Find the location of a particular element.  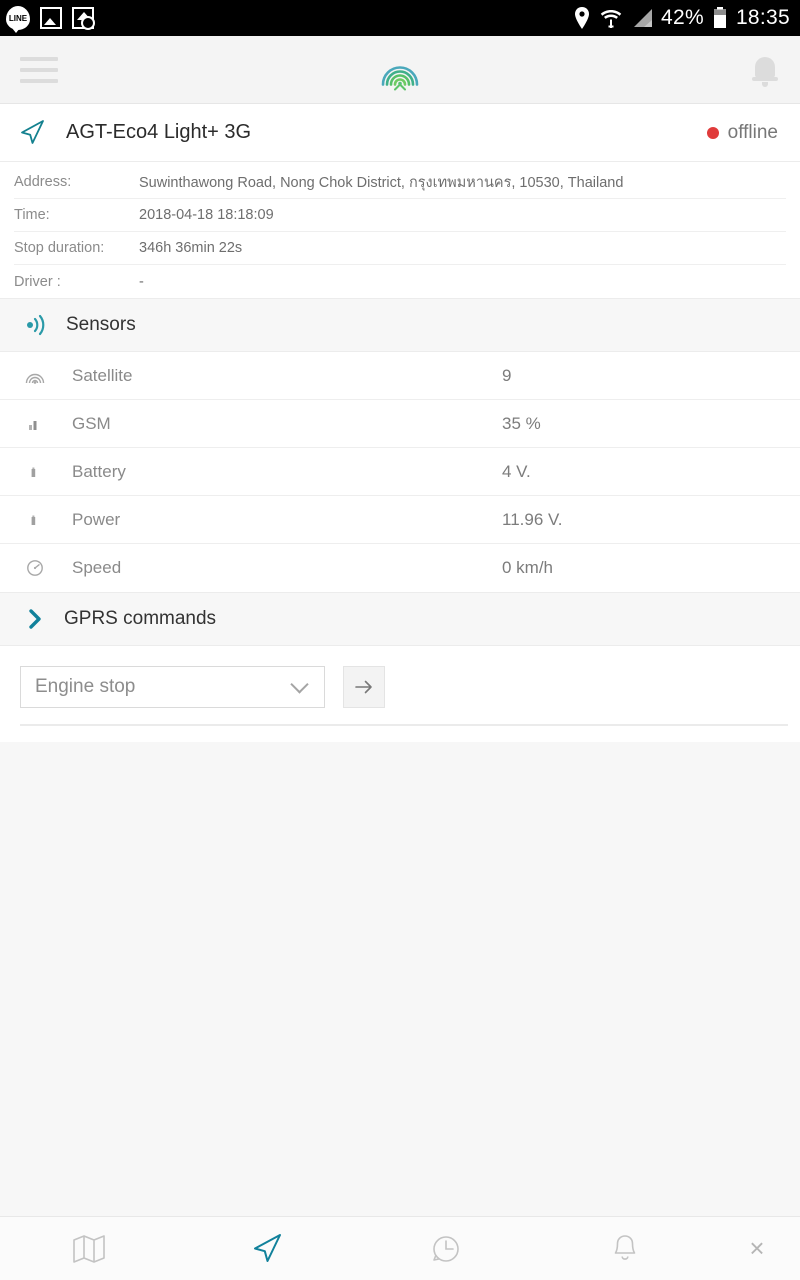

android-status-bar: LINE 42% 18:35 is located at coordinates (400, 18).